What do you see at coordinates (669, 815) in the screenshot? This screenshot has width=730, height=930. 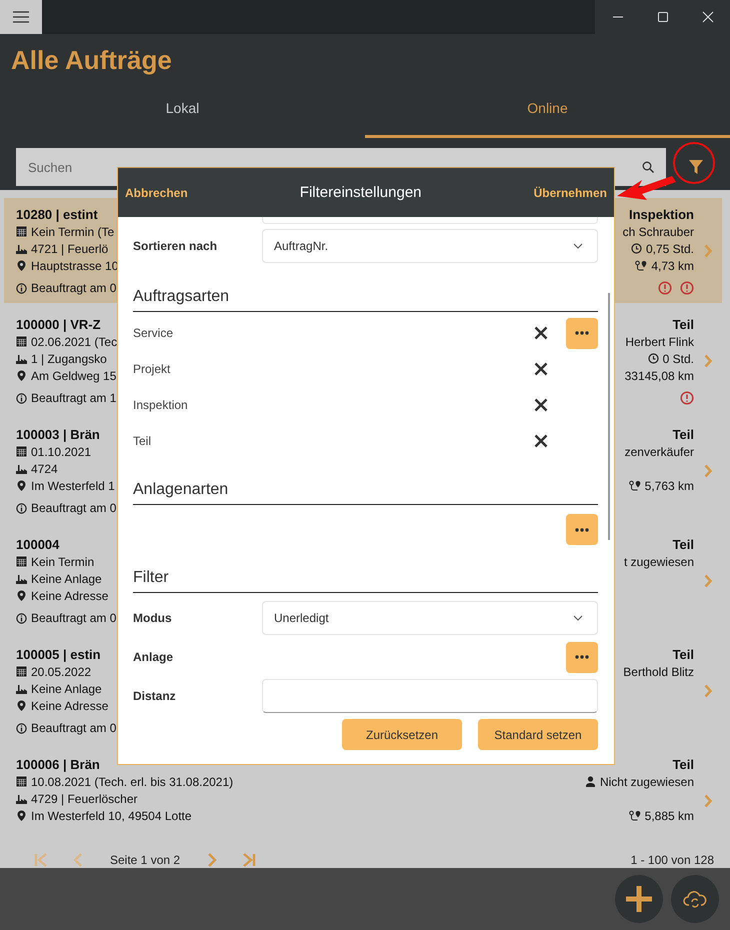 I see `distance-label: 5,885 km` at bounding box center [669, 815].